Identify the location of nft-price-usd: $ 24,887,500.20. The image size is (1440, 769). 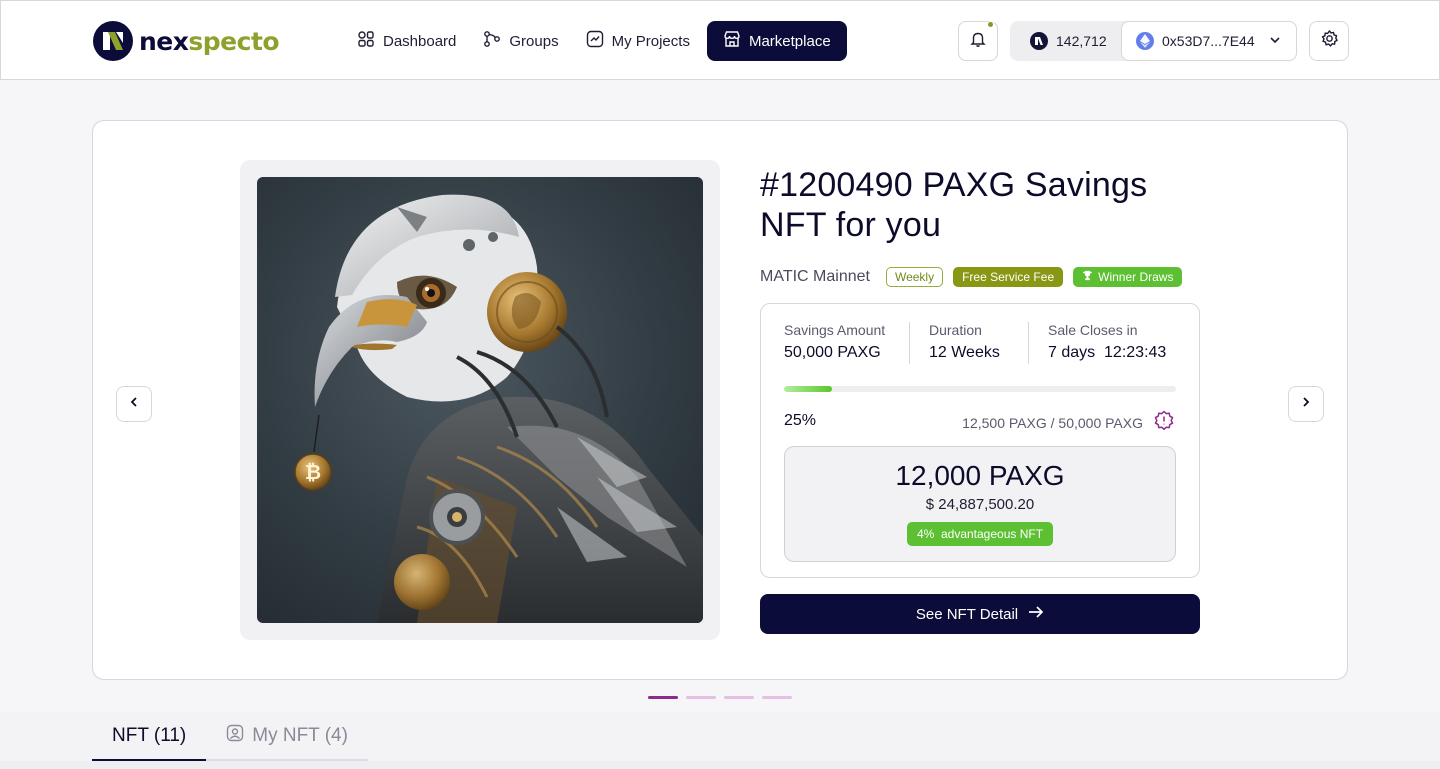
(980, 504).